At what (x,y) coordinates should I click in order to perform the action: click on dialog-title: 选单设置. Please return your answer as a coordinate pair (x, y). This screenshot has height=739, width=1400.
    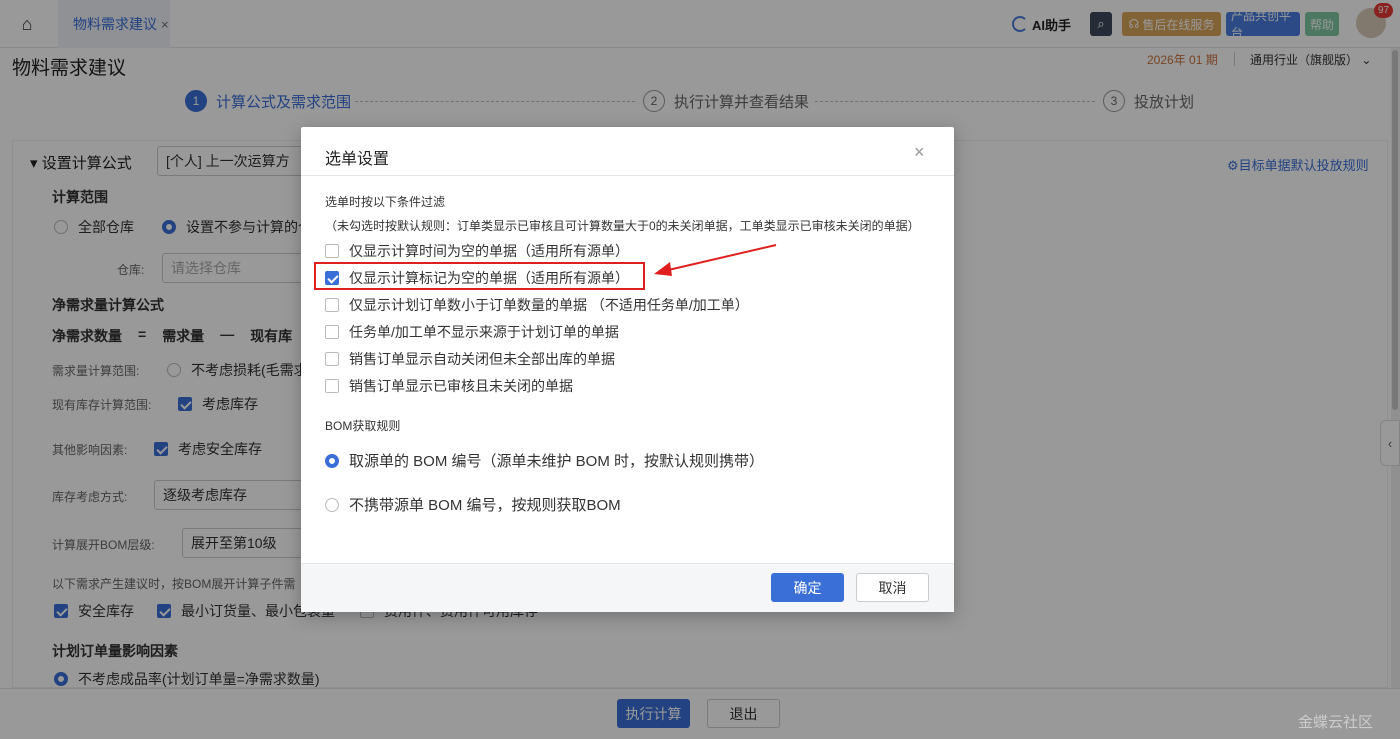
    Looking at the image, I should click on (357, 159).